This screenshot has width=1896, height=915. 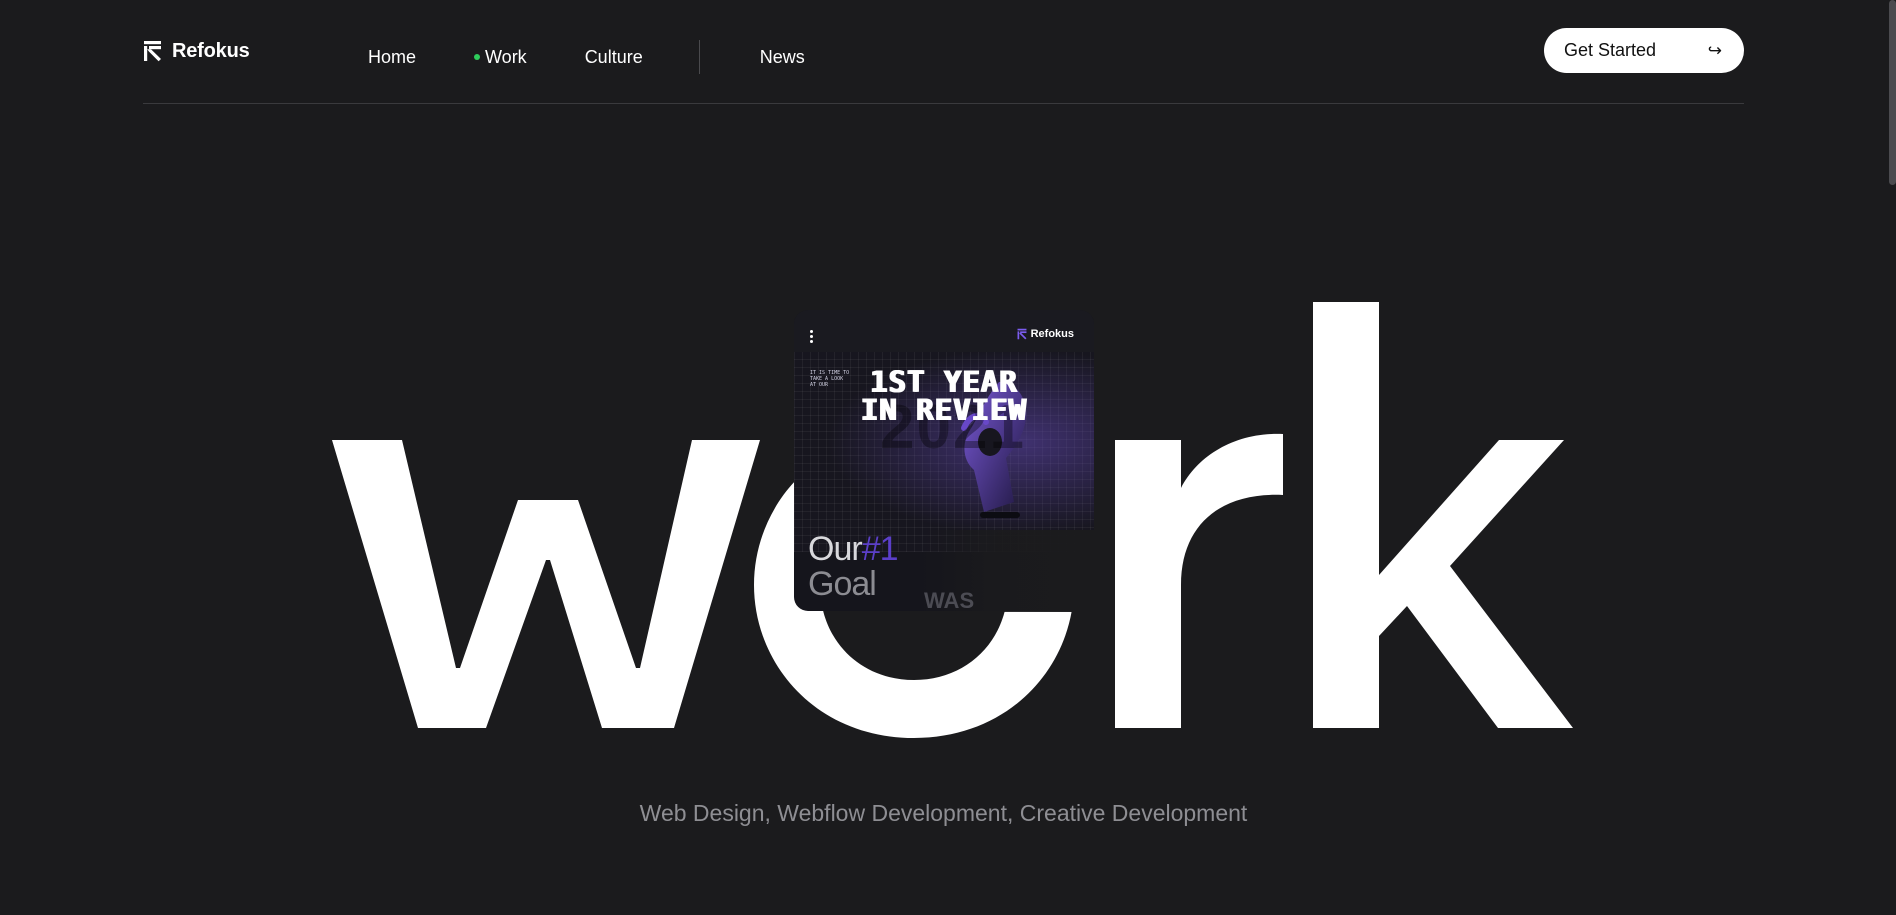 I want to click on card-goal-text: Our#1 Goal, so click(x=853, y=566).